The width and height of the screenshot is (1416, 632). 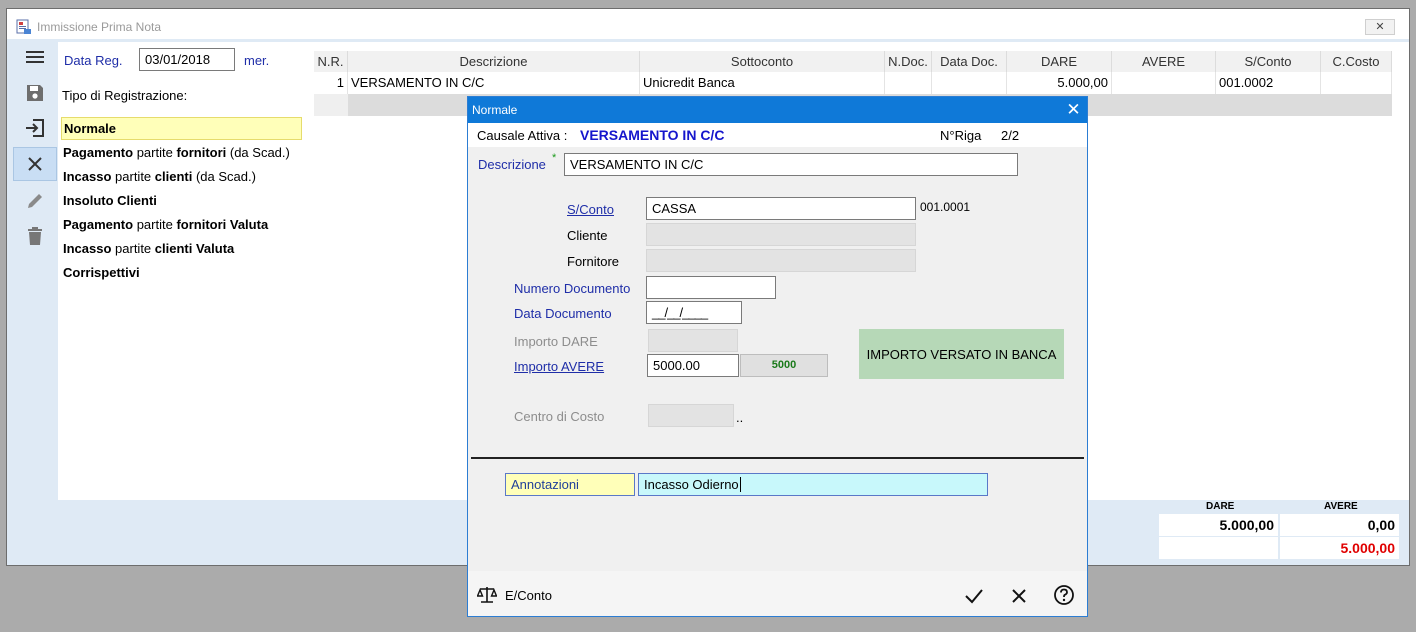 I want to click on causale-label: Causale Attiva :, so click(x=522, y=135).